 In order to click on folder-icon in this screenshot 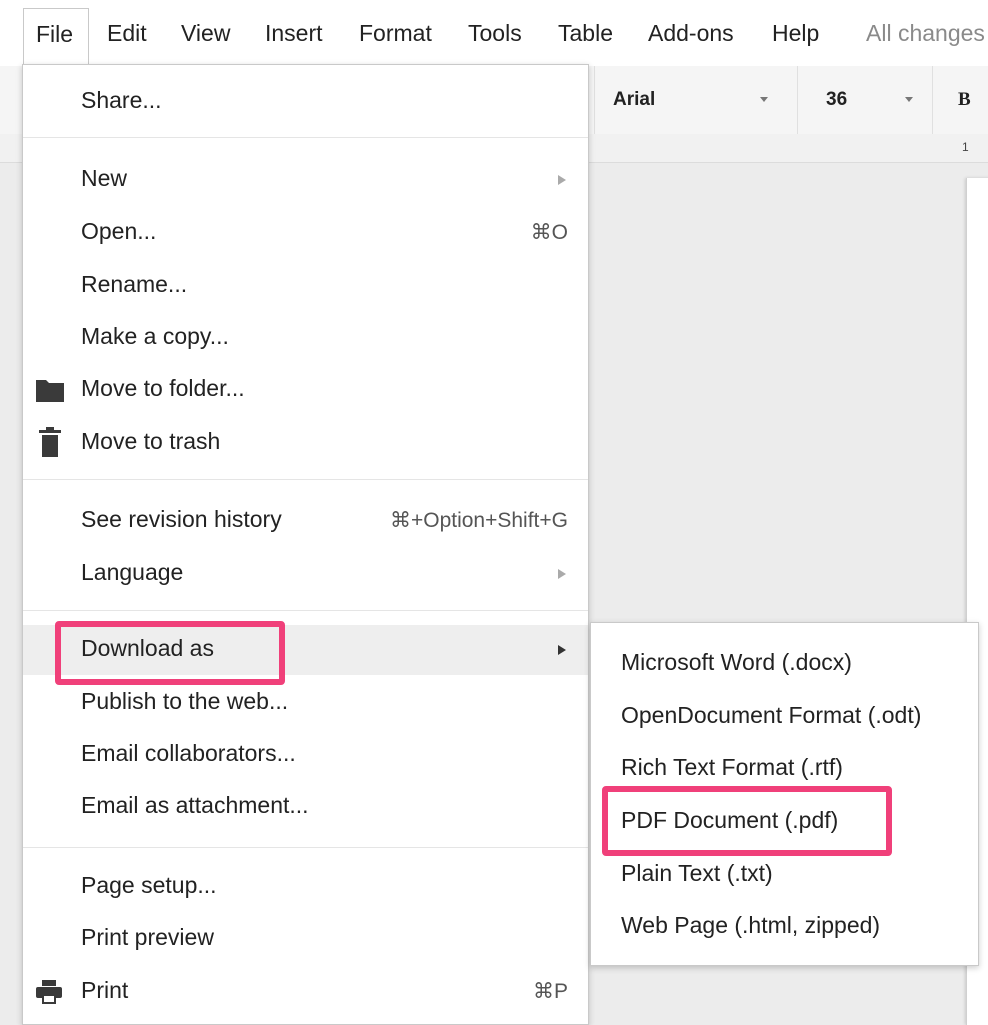, I will do `click(50, 391)`.